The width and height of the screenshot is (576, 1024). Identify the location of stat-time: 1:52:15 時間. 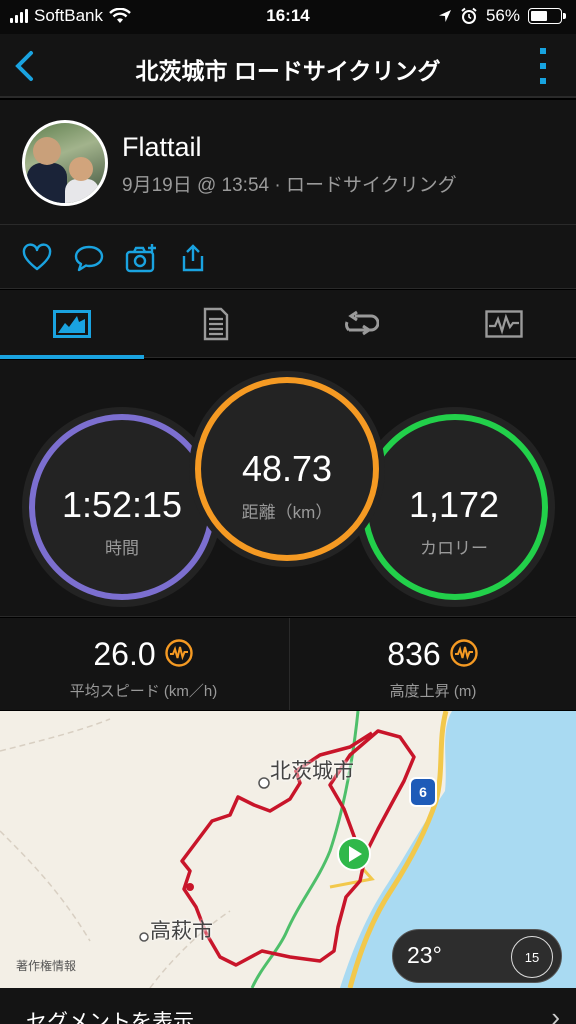
(122, 521).